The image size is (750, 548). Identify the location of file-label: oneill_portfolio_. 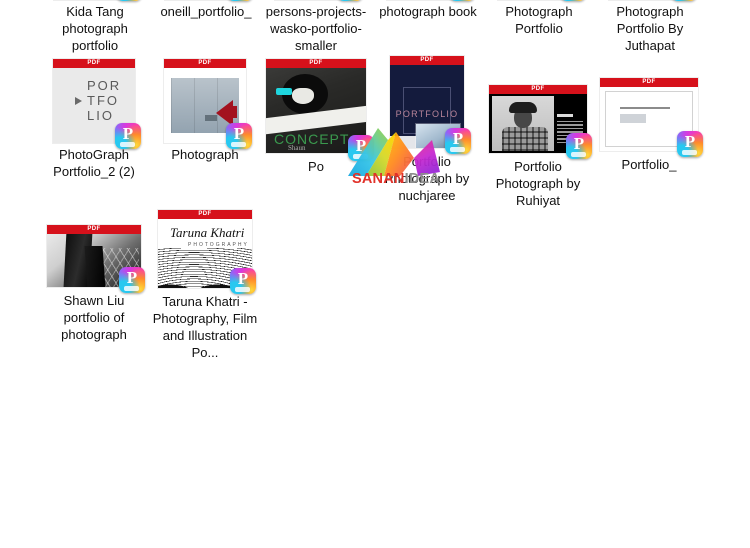
(206, 11).